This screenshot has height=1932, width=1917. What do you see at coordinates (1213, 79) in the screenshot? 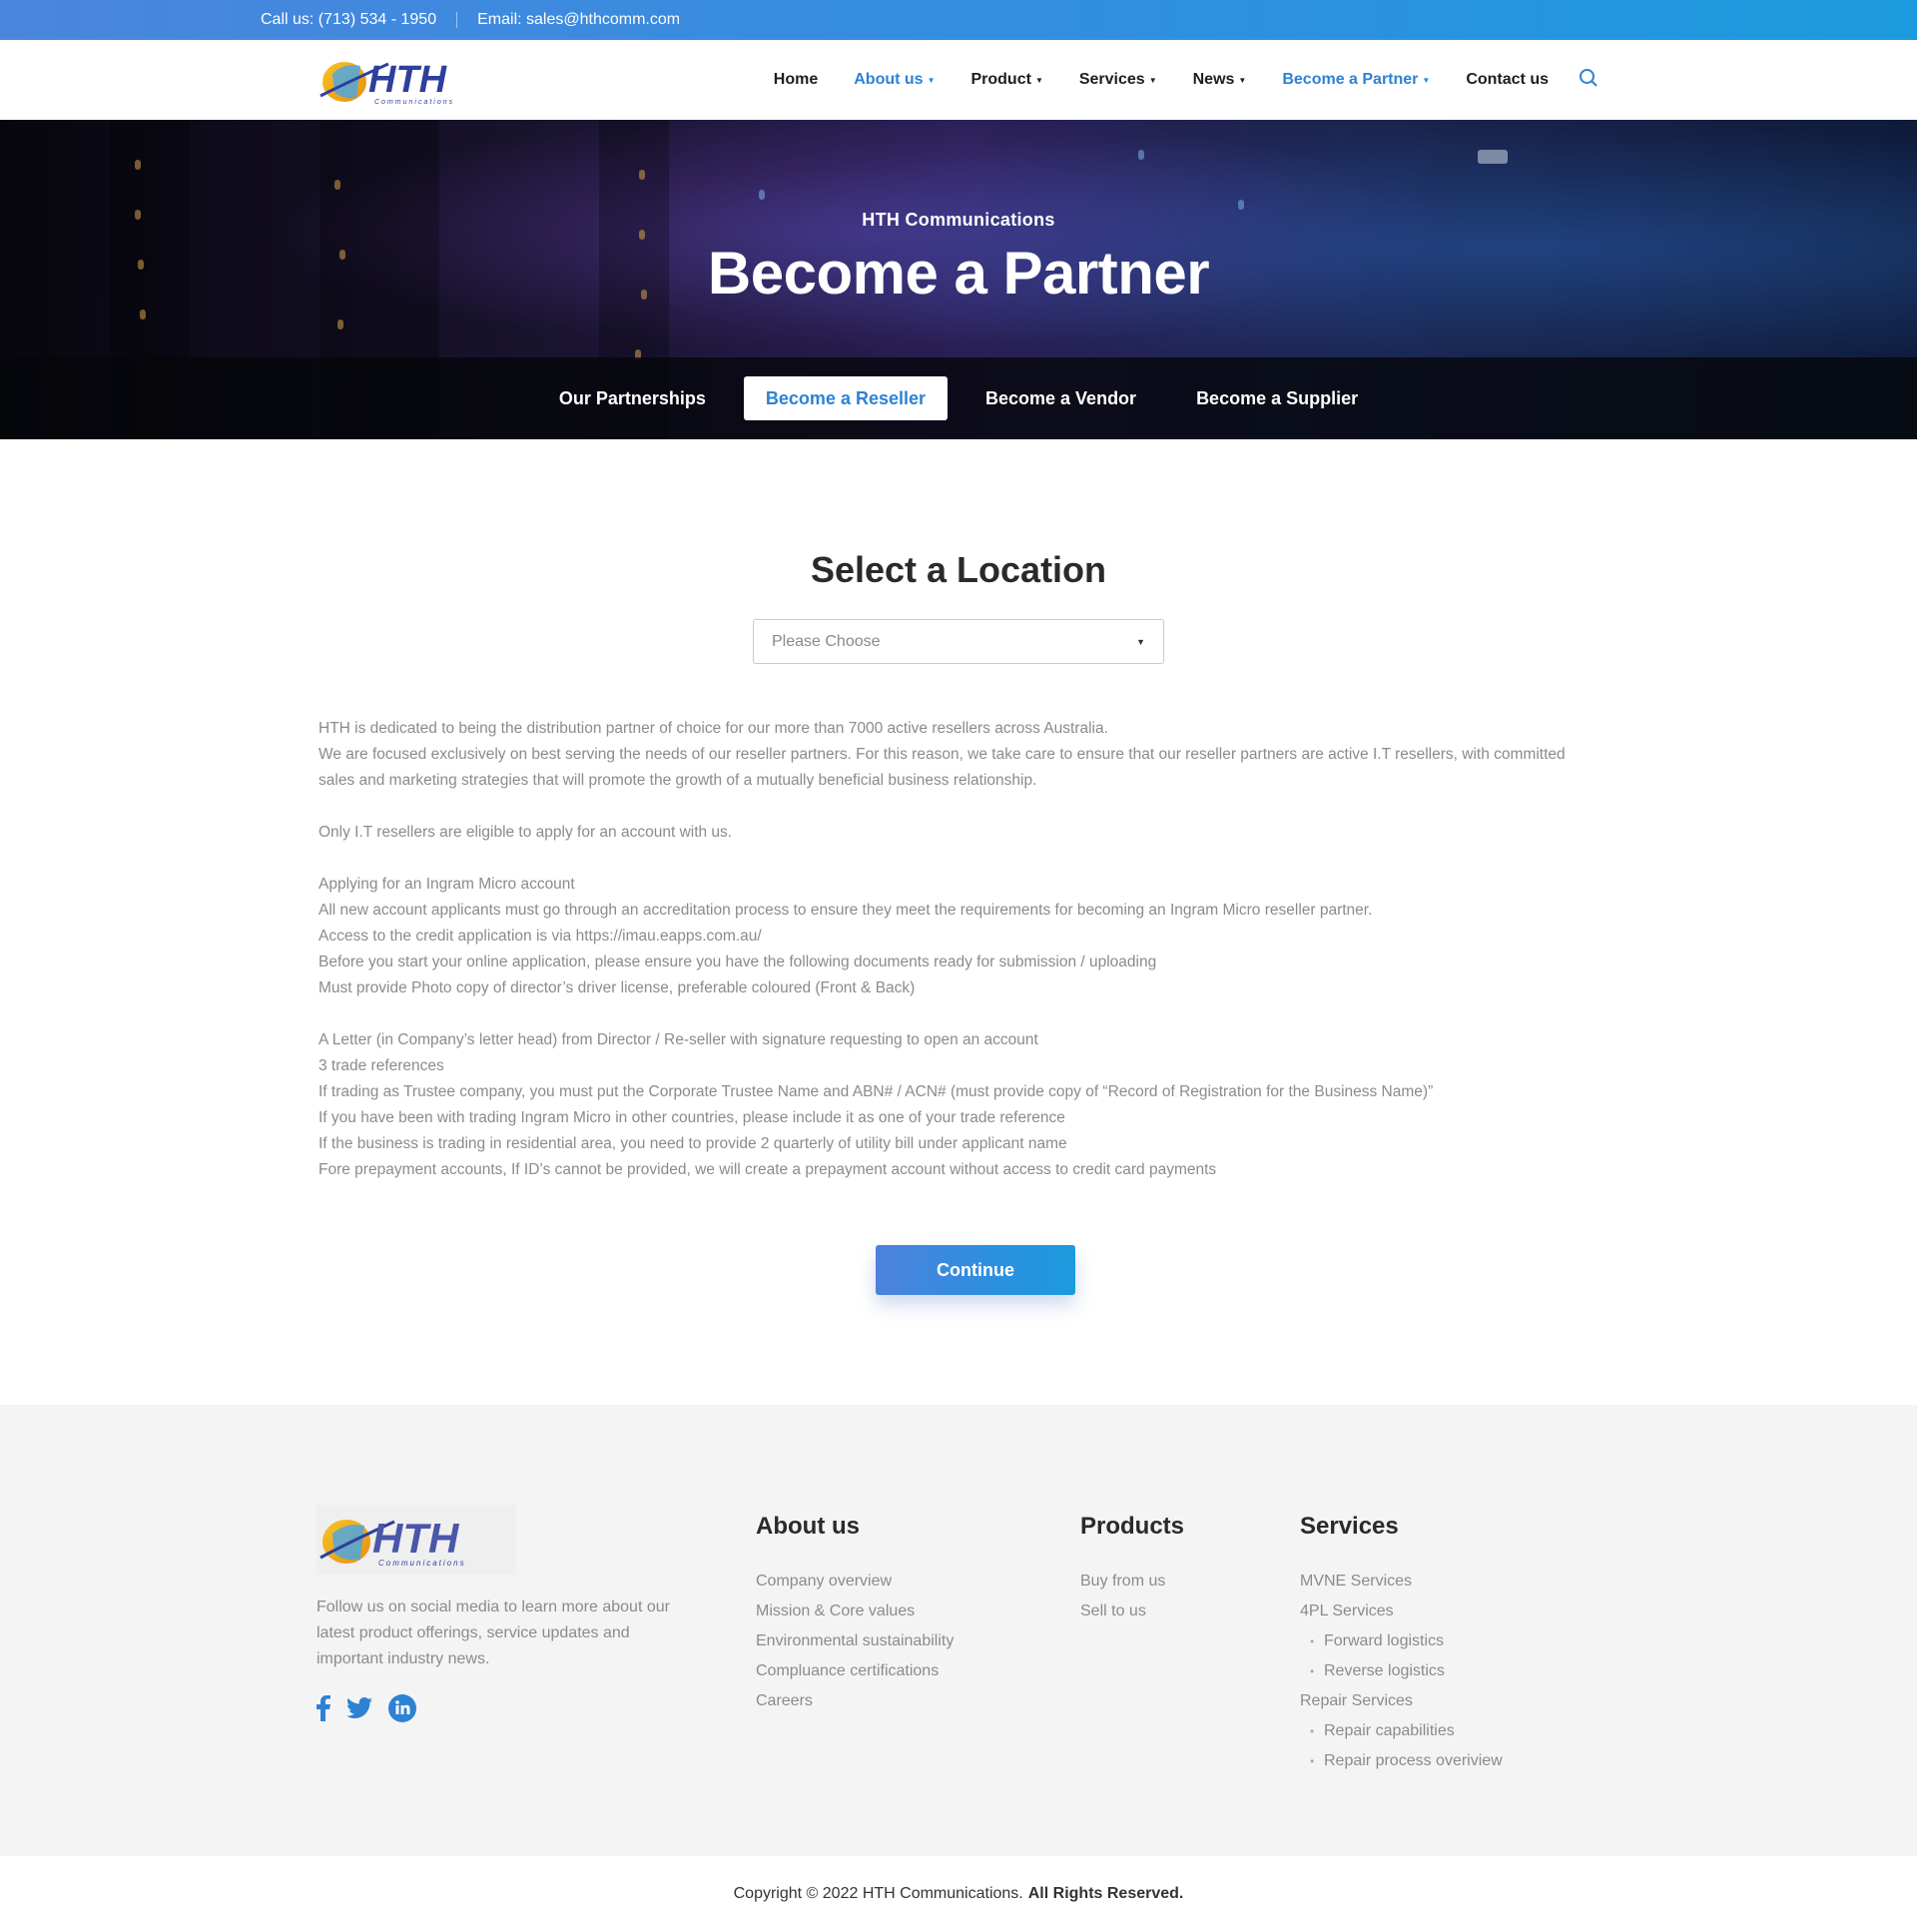
I see `nav-label: News` at bounding box center [1213, 79].